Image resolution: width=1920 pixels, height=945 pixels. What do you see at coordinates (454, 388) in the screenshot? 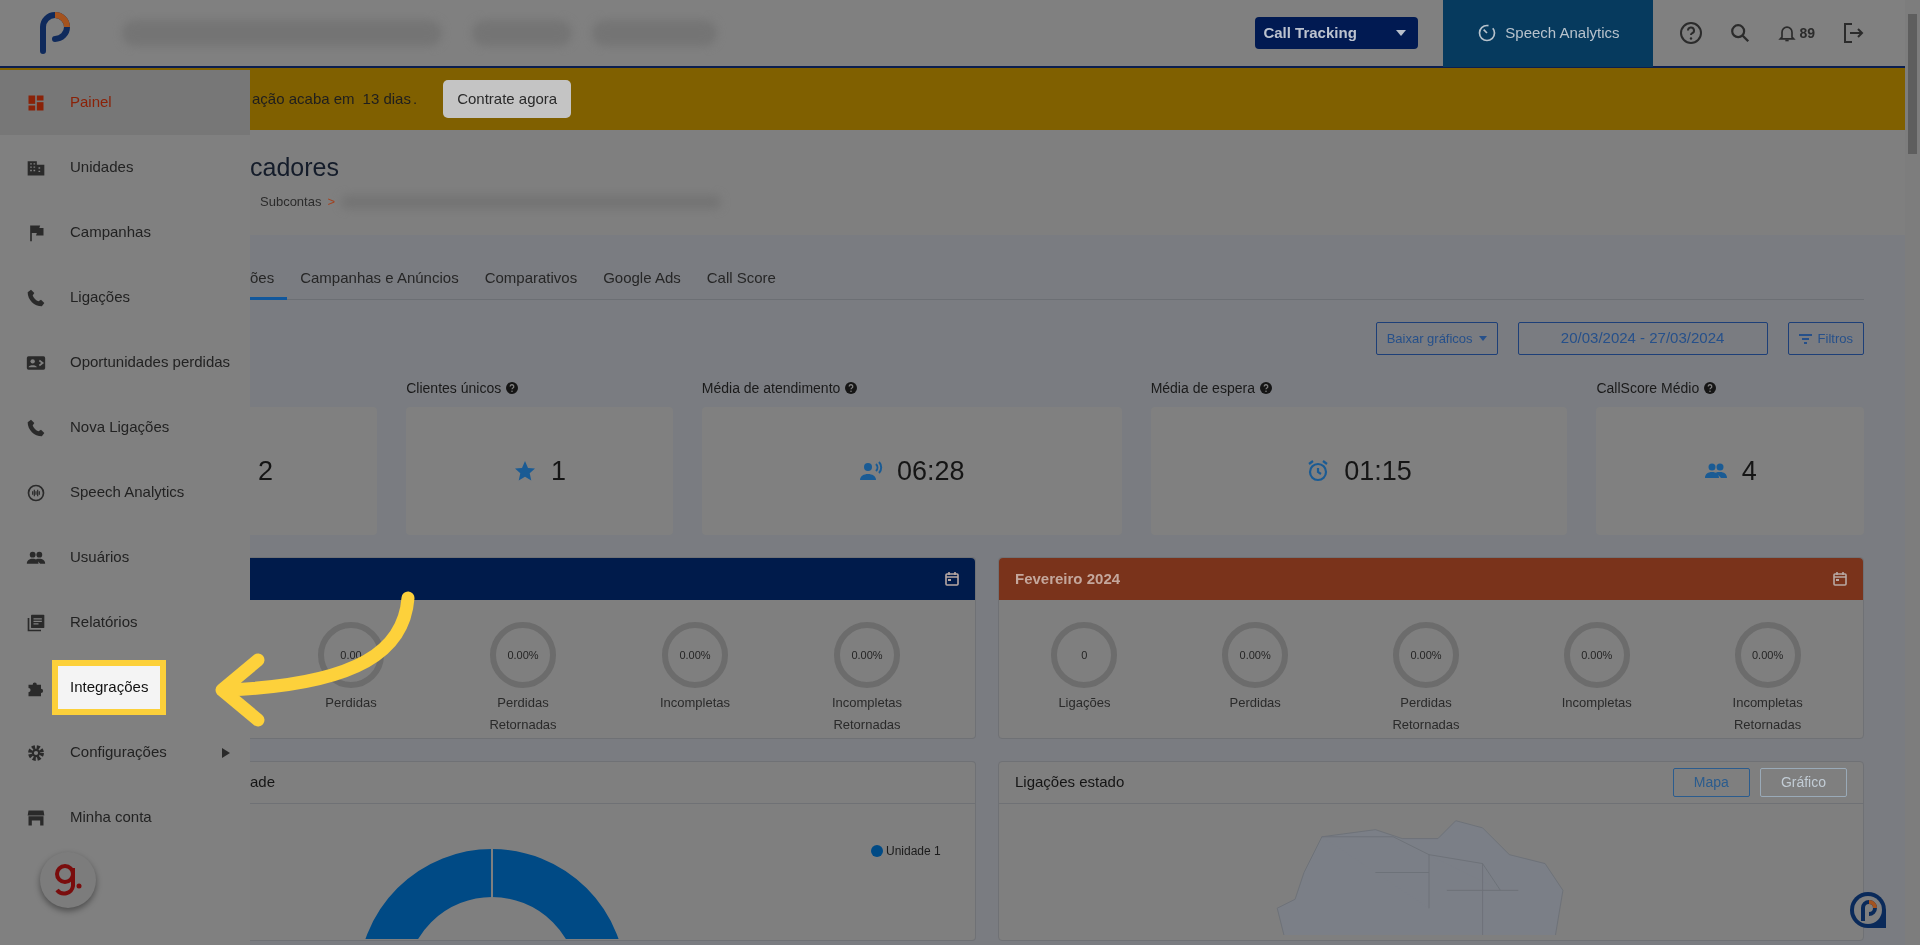
I see `kpi-label: Clientes únicos` at bounding box center [454, 388].